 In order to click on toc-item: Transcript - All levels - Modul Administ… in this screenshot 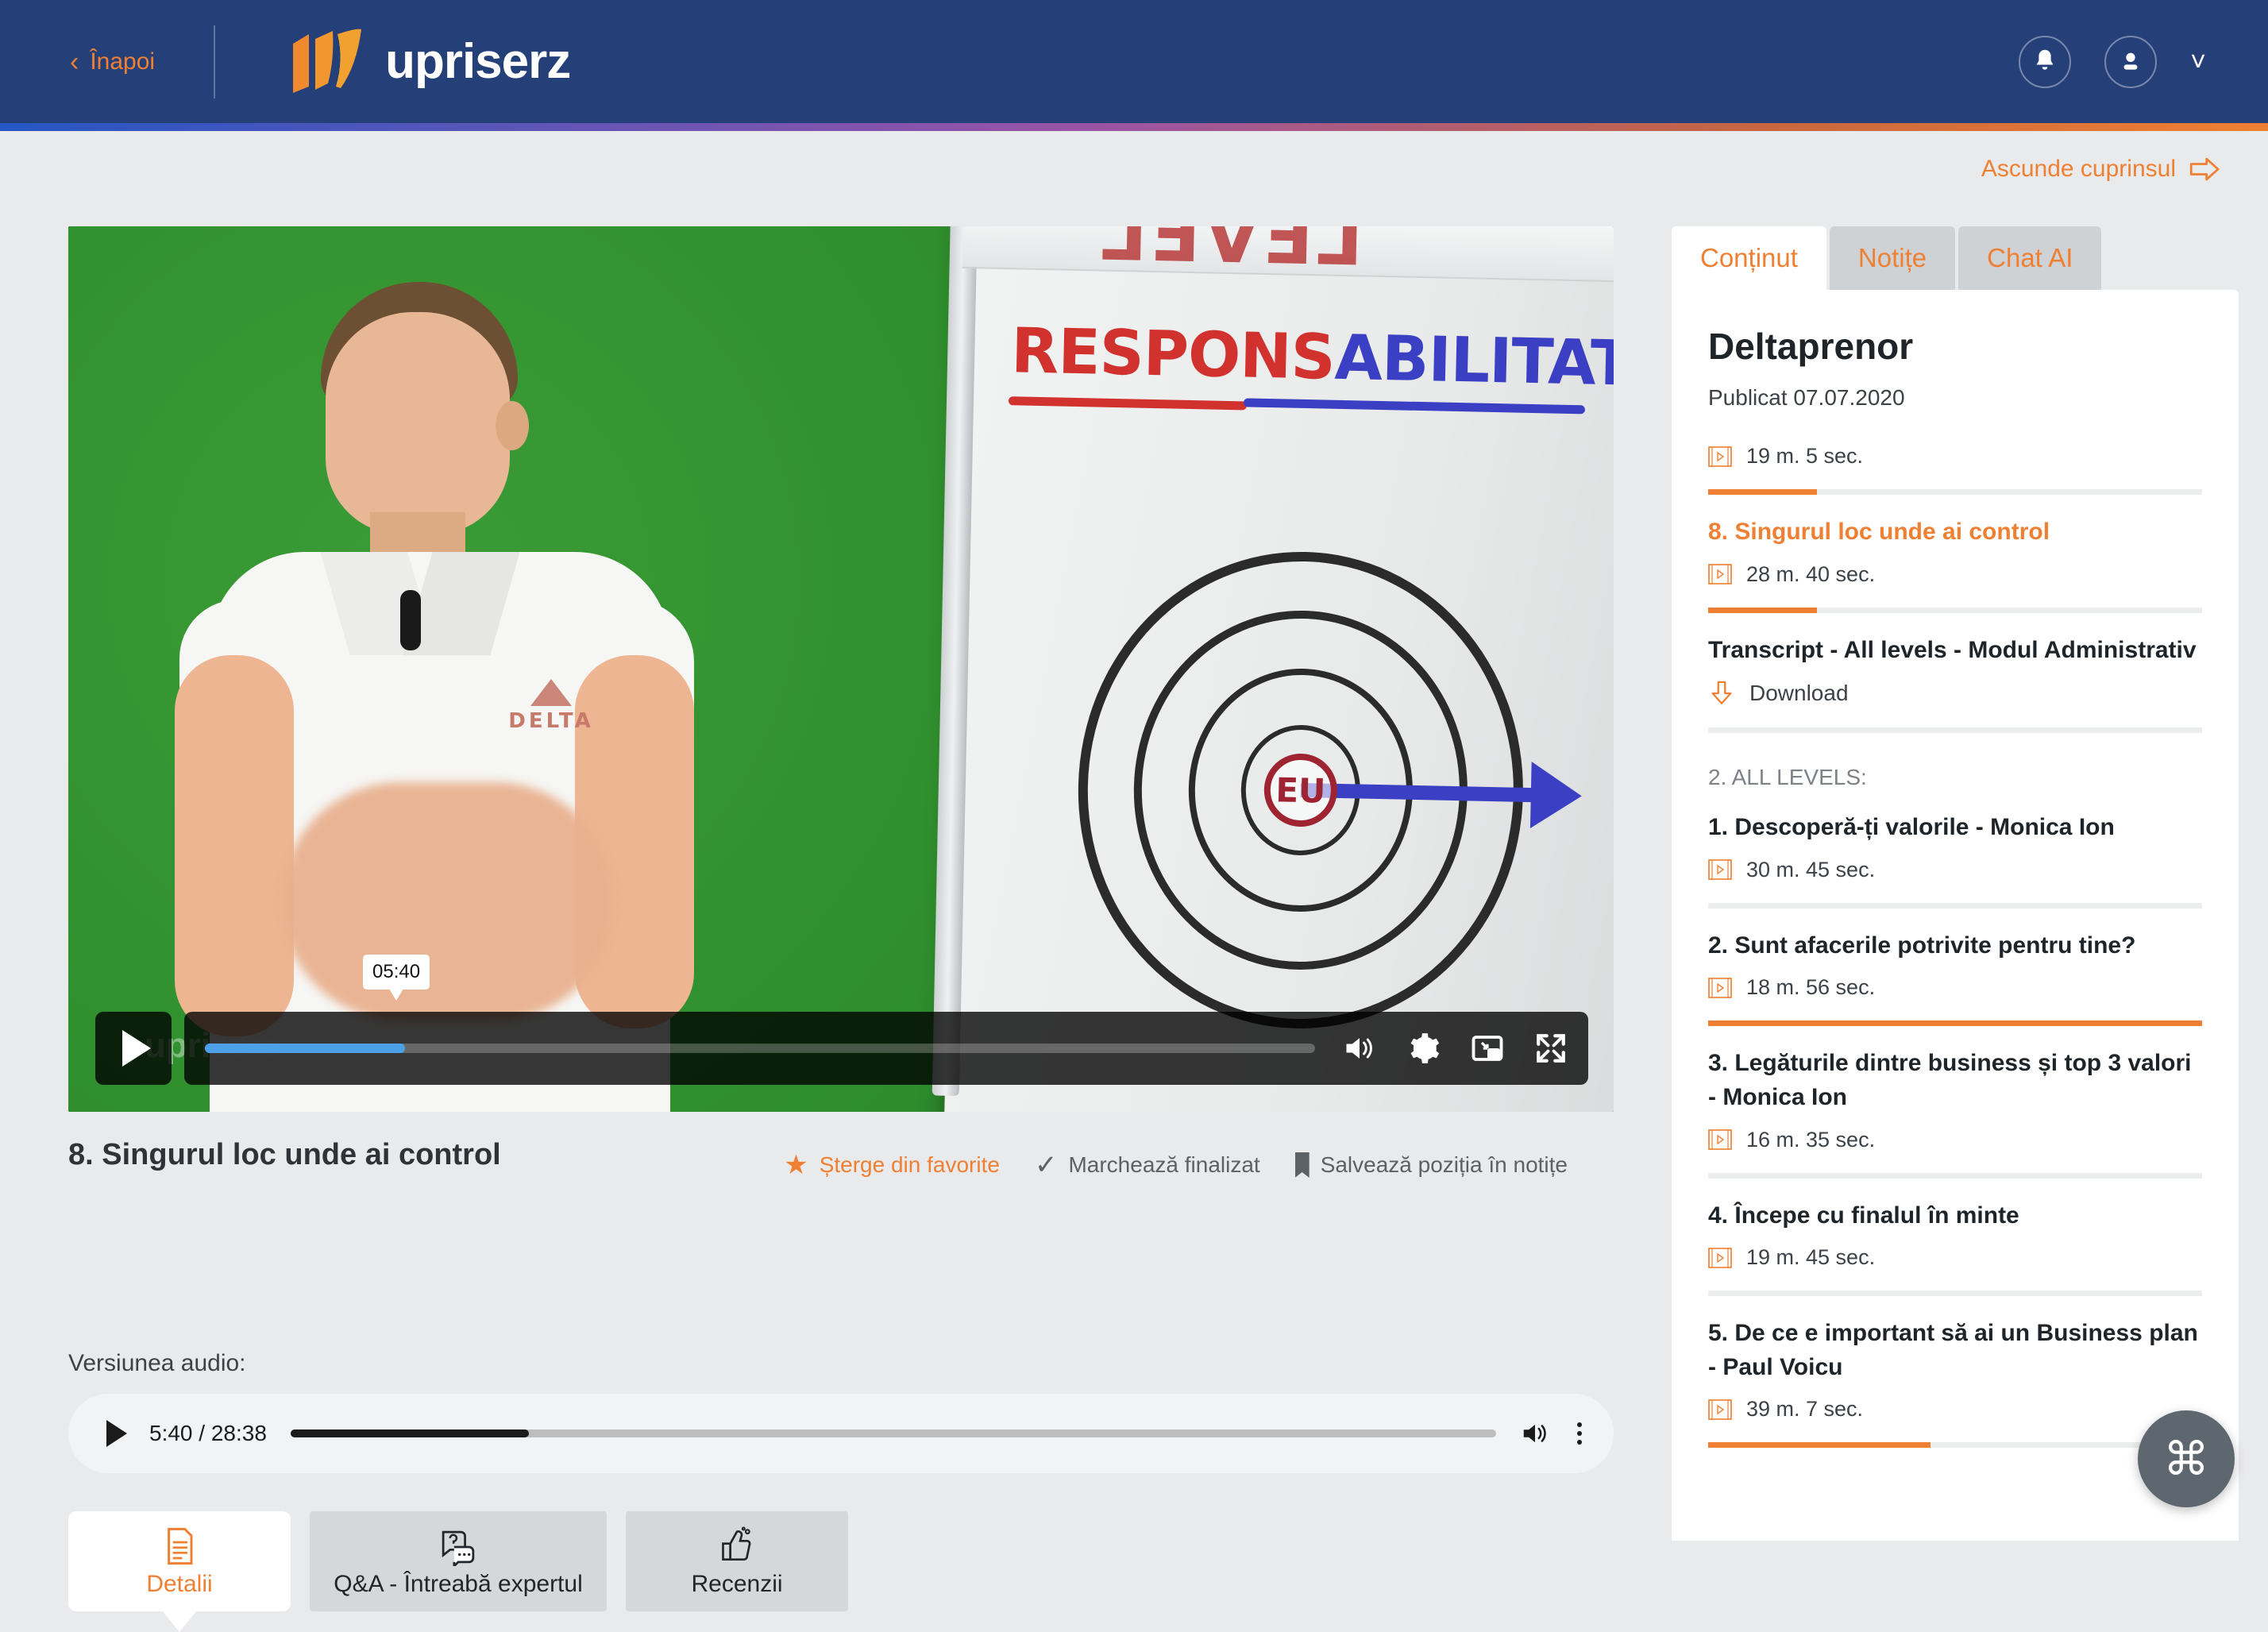, I will do `click(1955, 673)`.